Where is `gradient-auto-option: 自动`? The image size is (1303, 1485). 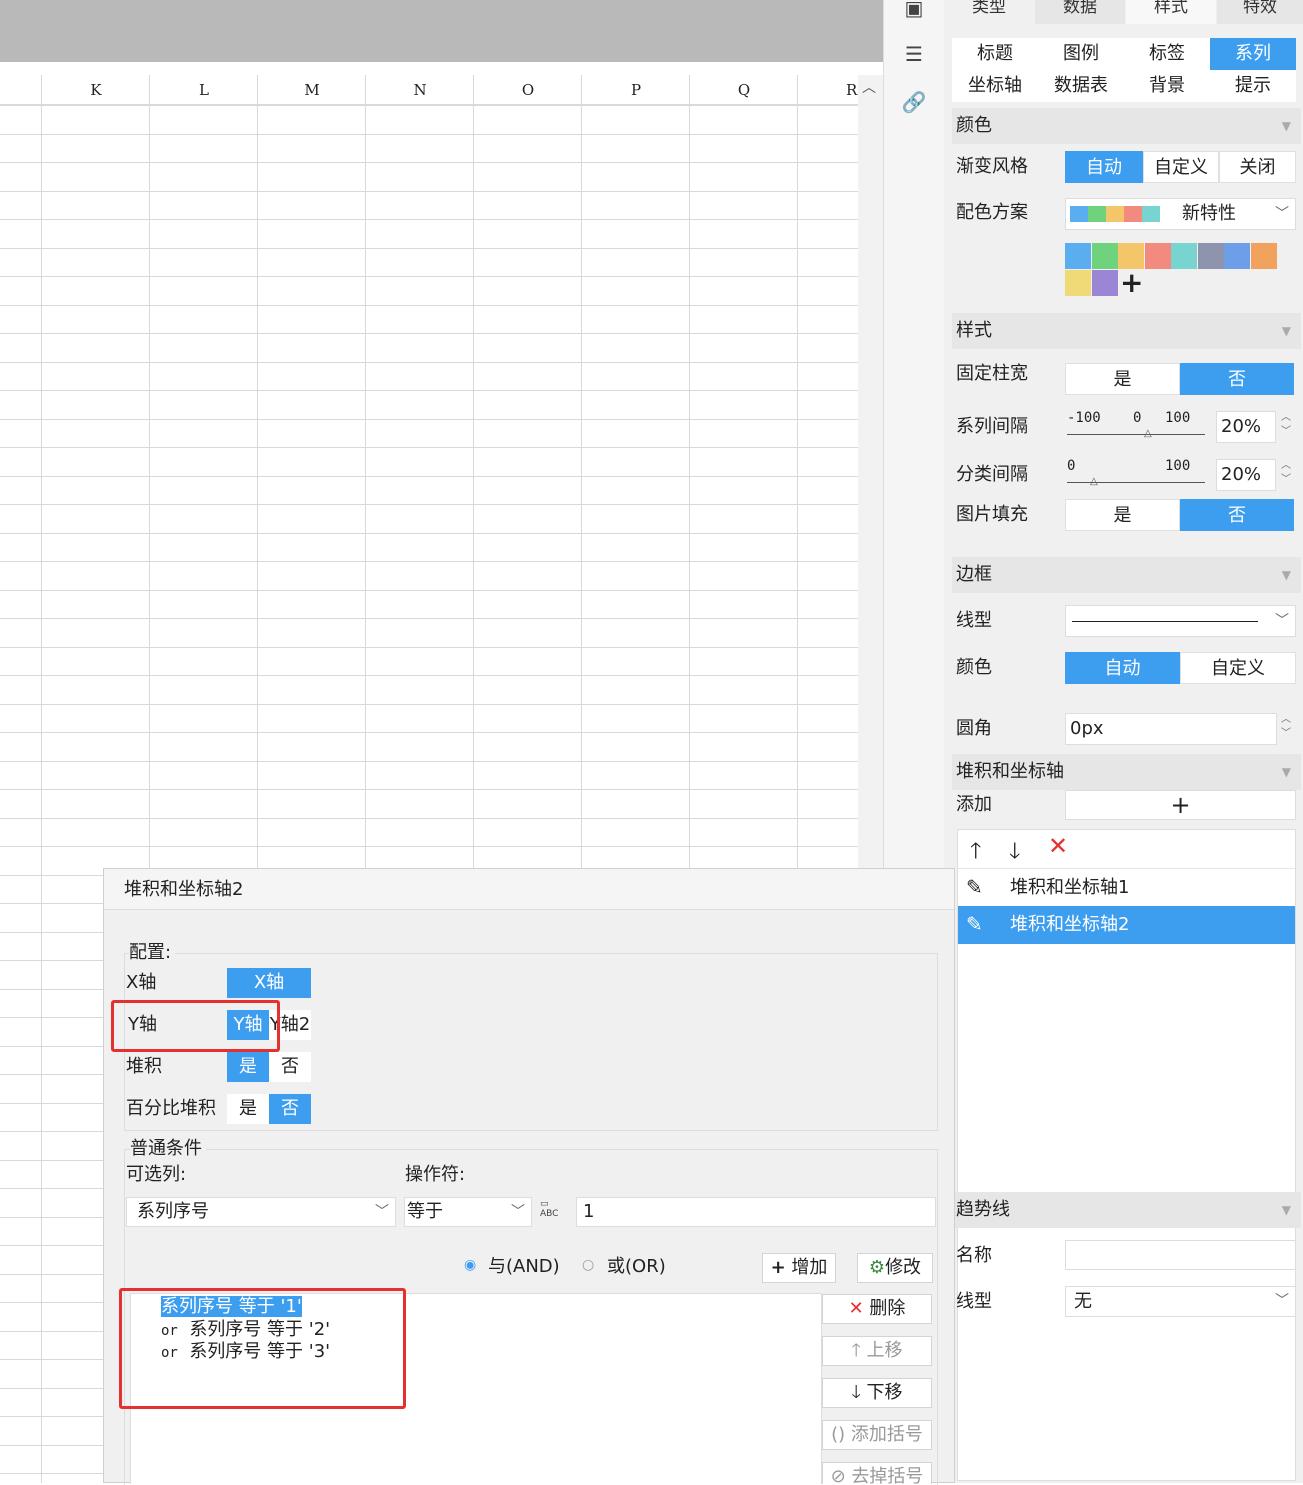 gradient-auto-option: 自动 is located at coordinates (1104, 167).